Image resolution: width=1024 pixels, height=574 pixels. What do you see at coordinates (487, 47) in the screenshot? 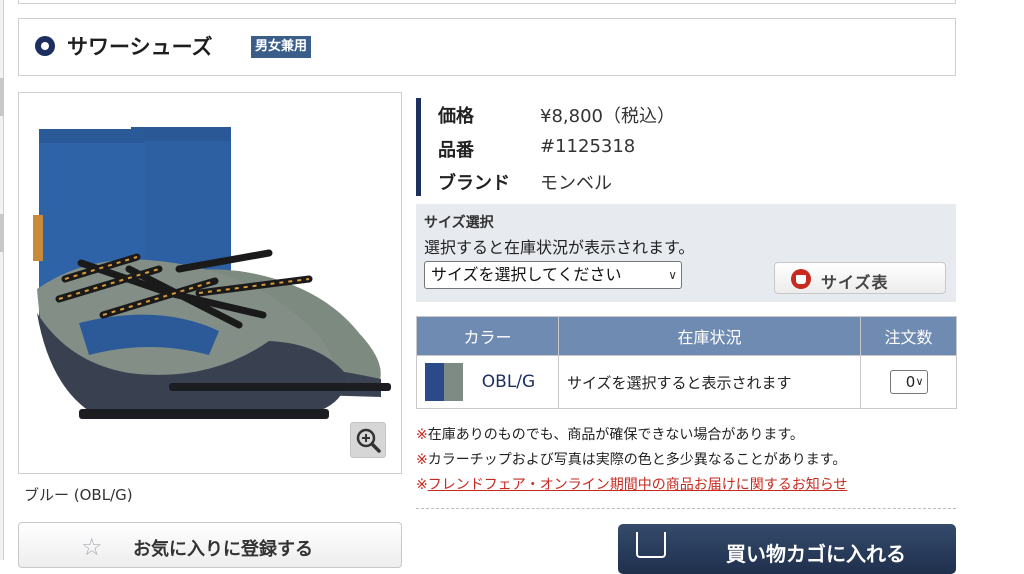
I see `product-title-bar: サワーシューズ 男女兼用` at bounding box center [487, 47].